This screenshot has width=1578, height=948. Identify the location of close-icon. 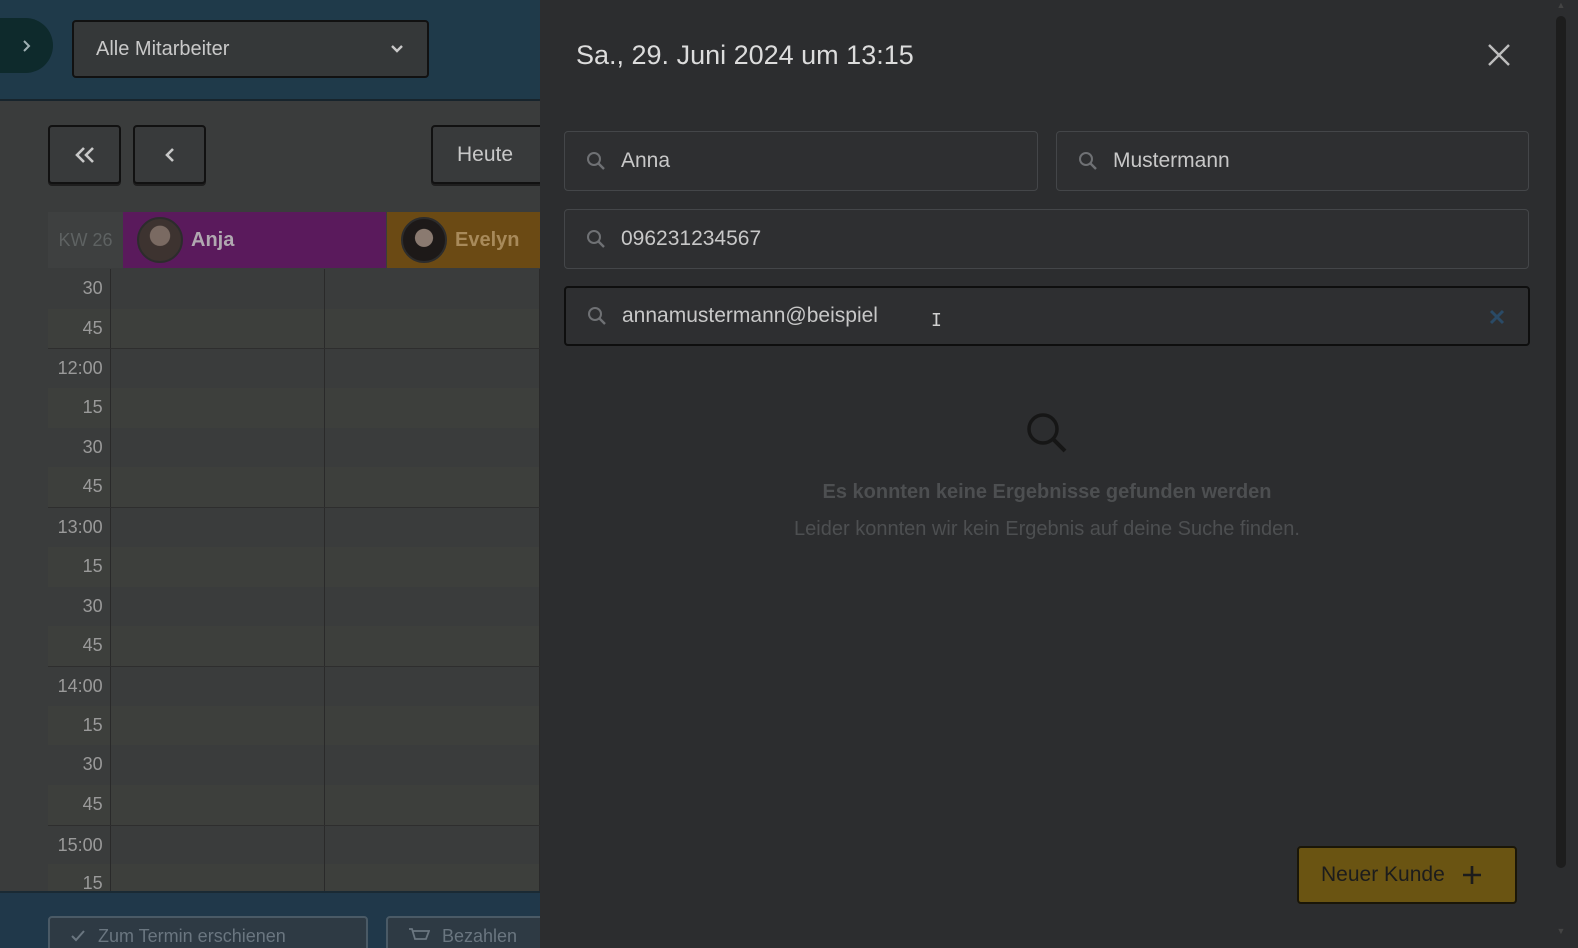
(1499, 55).